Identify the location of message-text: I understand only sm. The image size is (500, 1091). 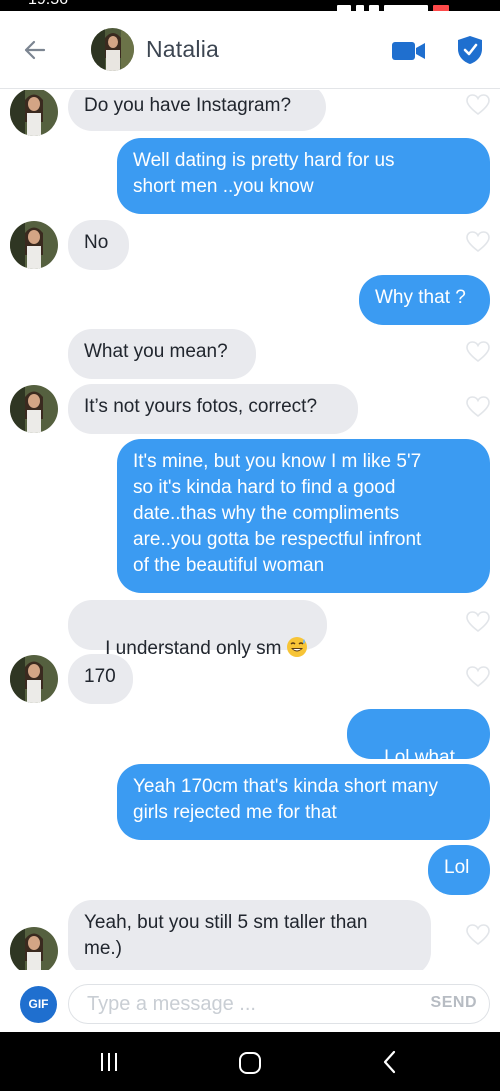
(193, 648).